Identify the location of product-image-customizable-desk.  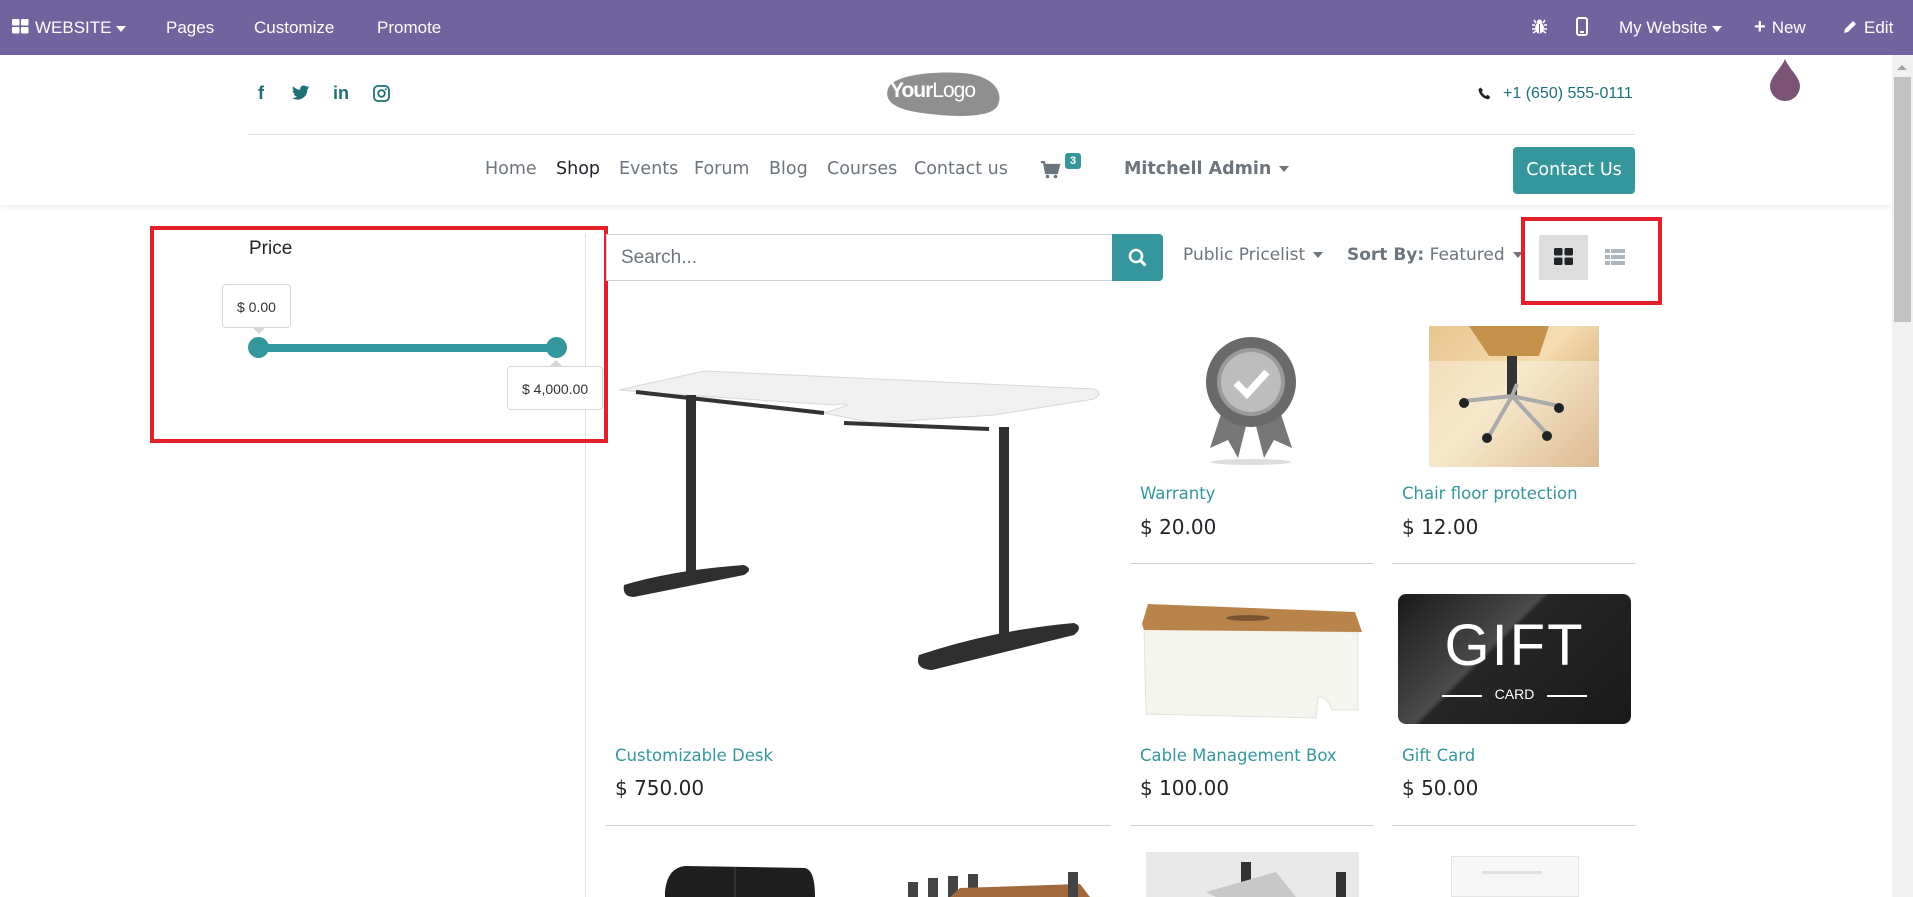
(859, 530).